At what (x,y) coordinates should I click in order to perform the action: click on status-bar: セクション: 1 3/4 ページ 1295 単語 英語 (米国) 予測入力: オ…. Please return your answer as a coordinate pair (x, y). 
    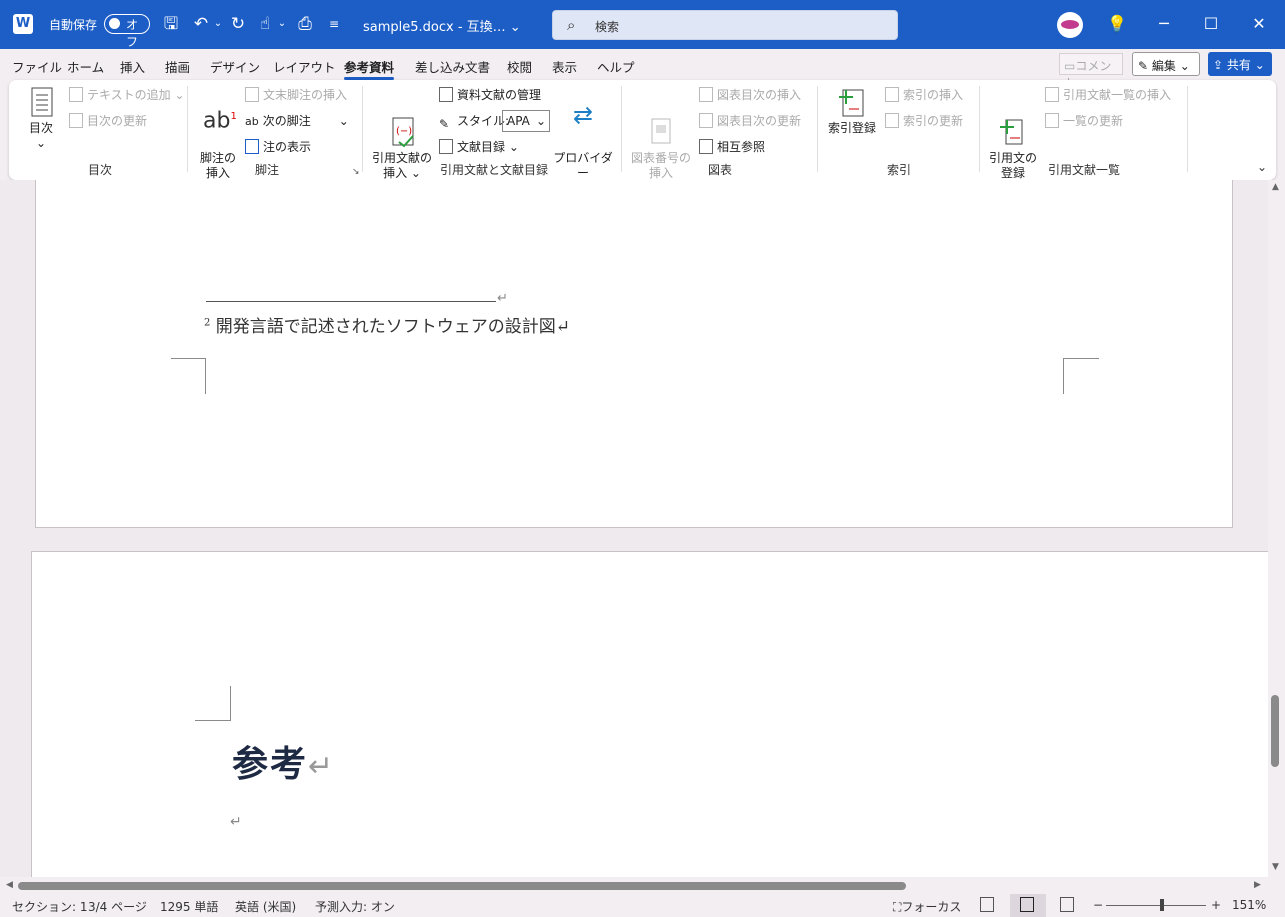
    Looking at the image, I should click on (642, 905).